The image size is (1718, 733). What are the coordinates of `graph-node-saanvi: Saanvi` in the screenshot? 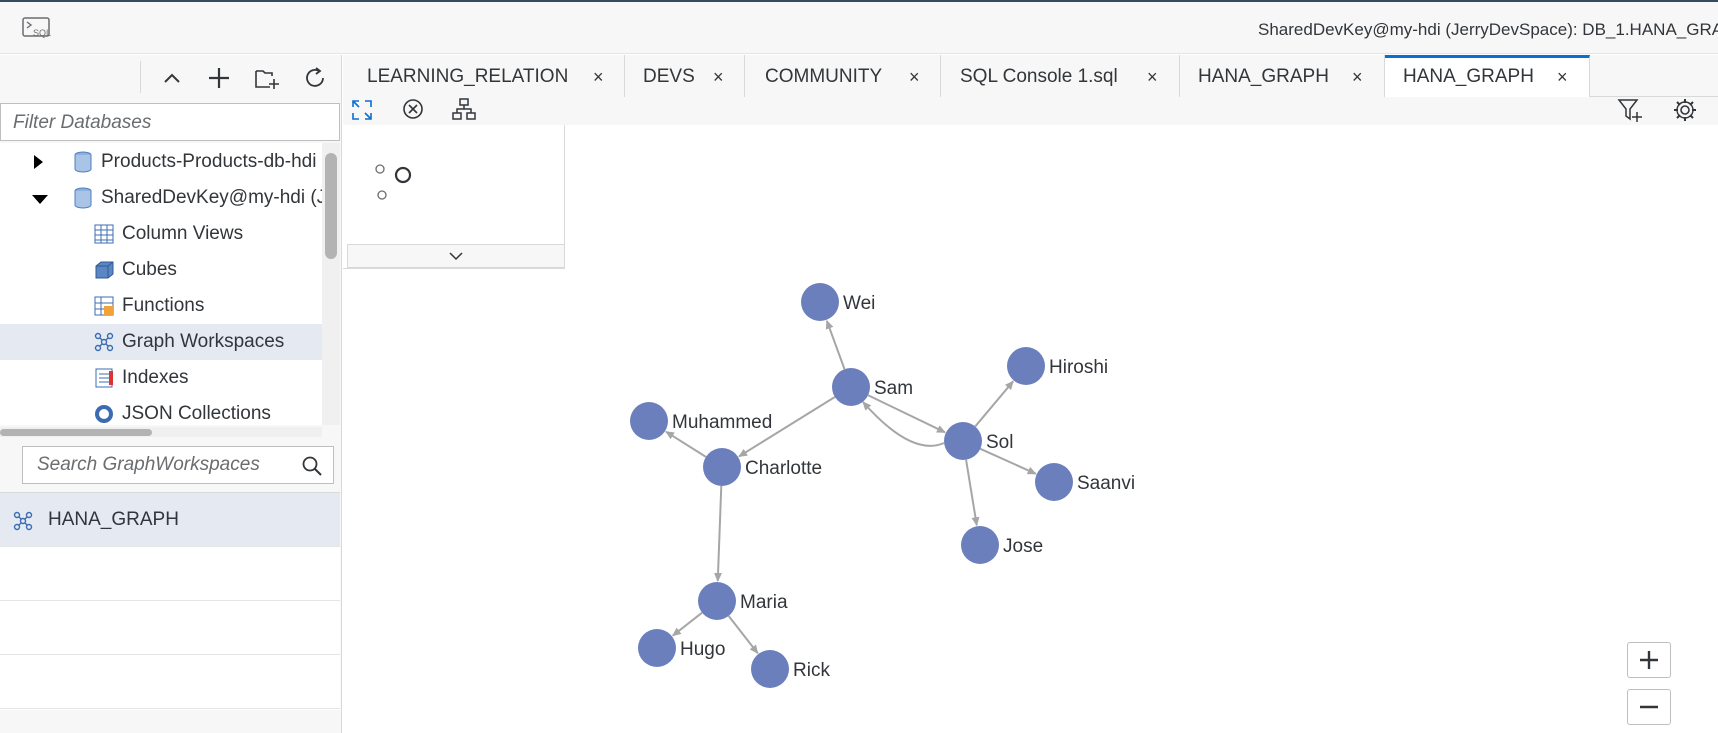 It's located at (1085, 482).